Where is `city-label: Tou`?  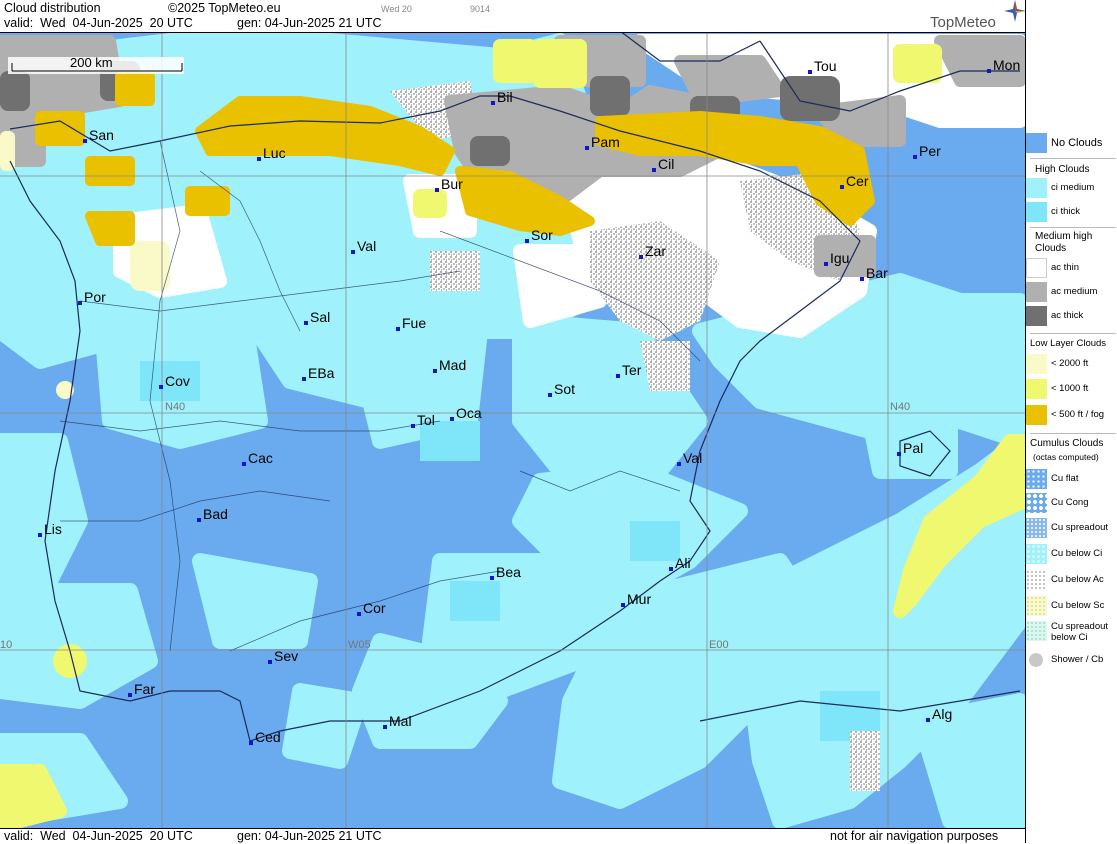
city-label: Tou is located at coordinates (825, 66).